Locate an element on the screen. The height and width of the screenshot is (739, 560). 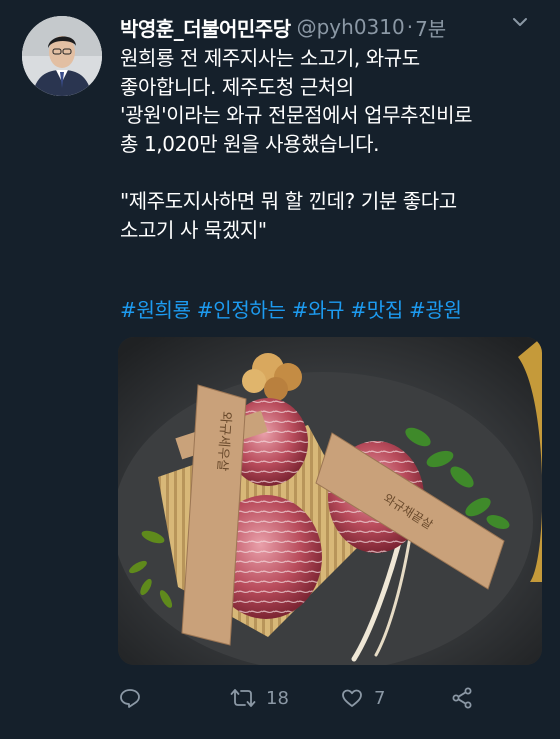
share-button is located at coordinates (462, 698).